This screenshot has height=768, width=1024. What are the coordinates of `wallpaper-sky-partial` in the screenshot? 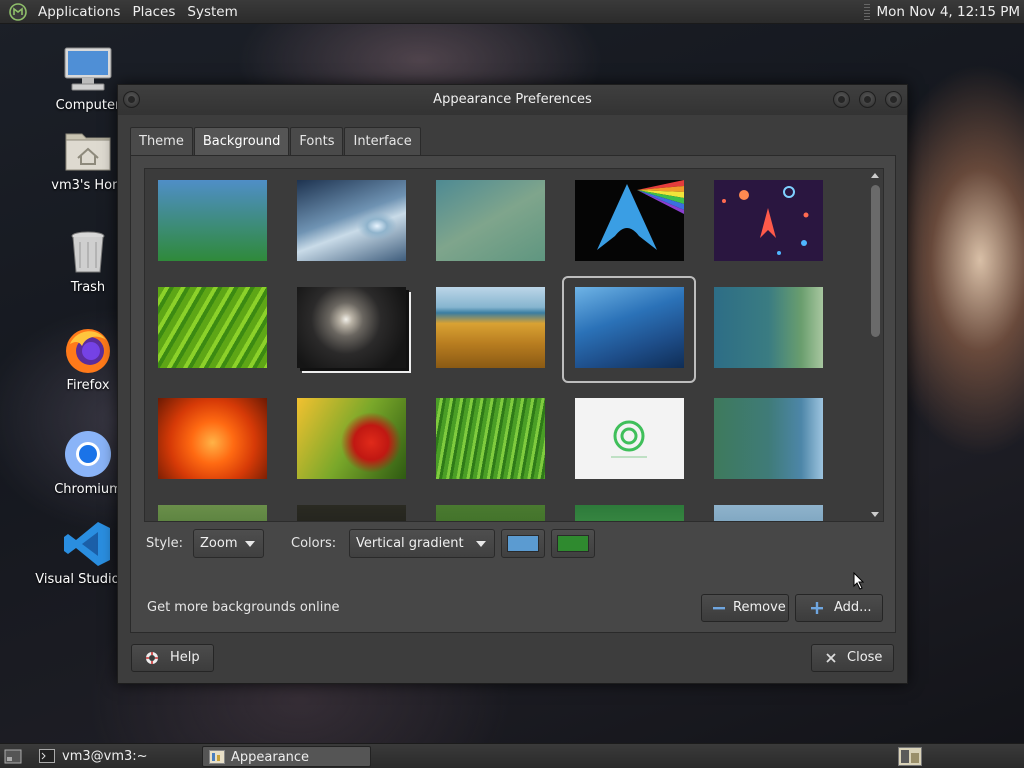 It's located at (768, 507).